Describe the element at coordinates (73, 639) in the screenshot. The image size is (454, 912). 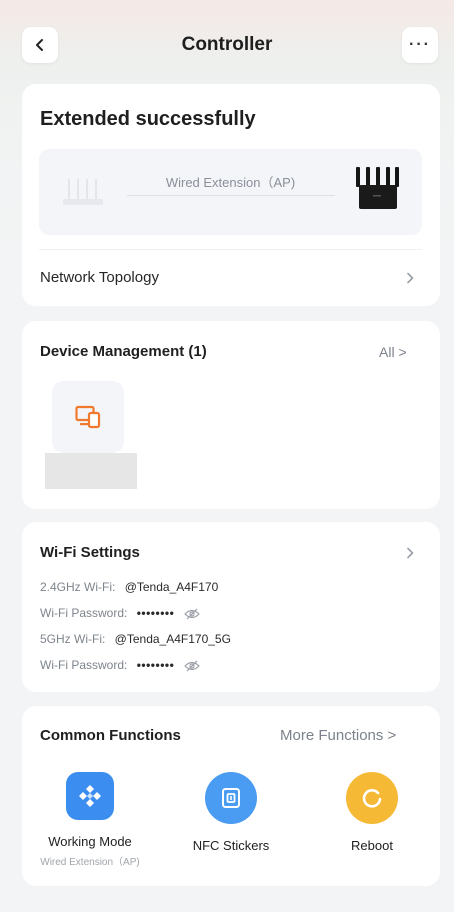
I see `wifi-5-label: 5GHz Wi-Fi:` at that location.